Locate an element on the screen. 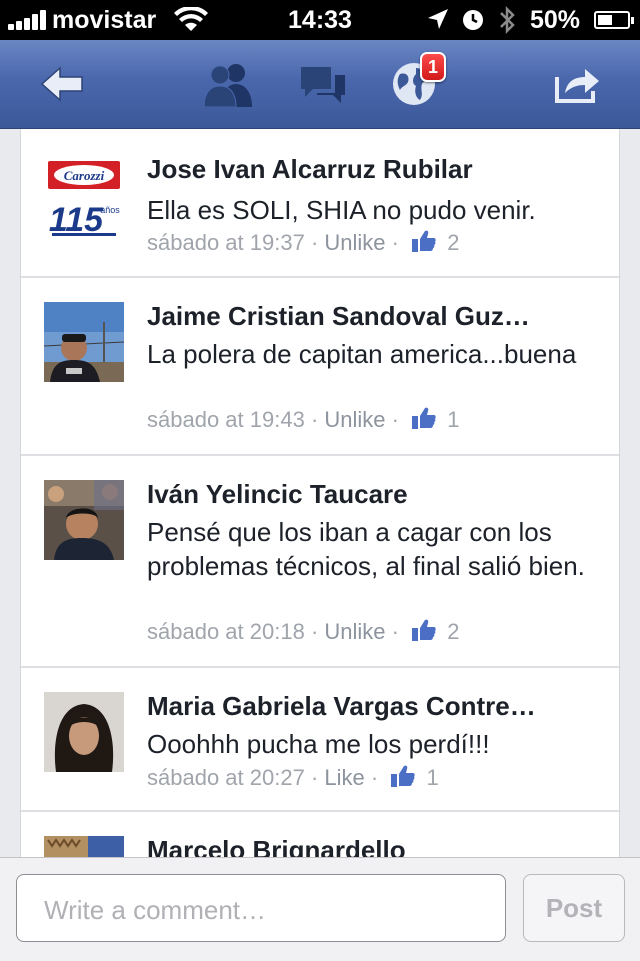  carozzi-logo-avatar: Carozzi 115 años is located at coordinates (84, 197).